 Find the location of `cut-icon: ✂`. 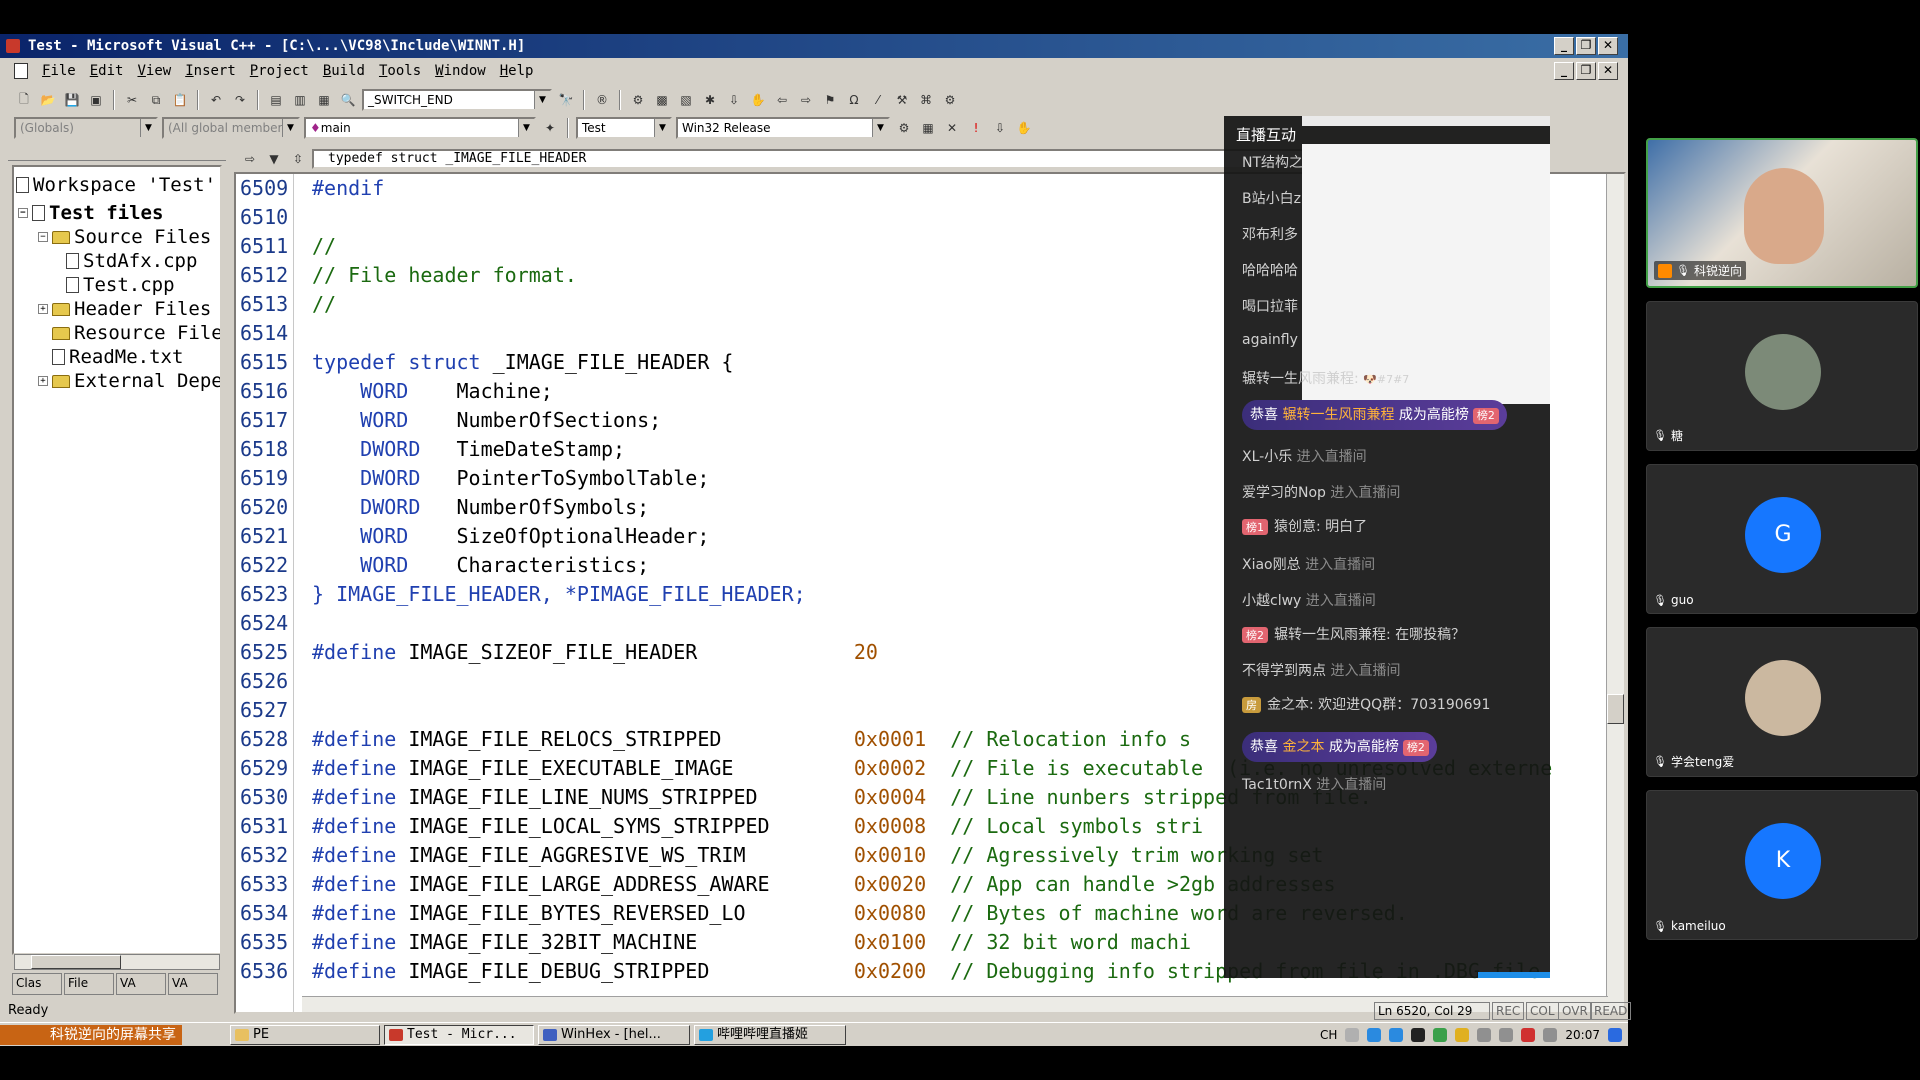

cut-icon: ✂ is located at coordinates (132, 100).